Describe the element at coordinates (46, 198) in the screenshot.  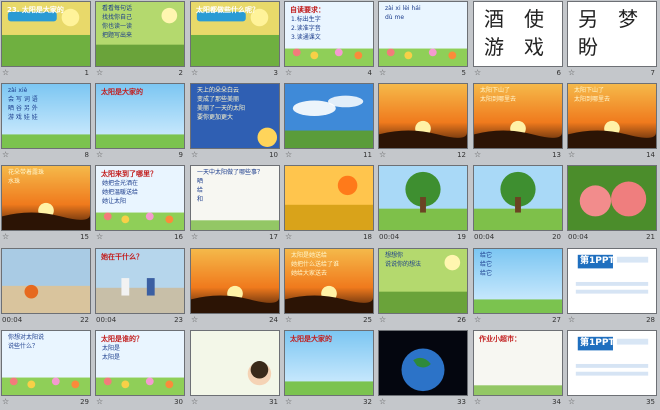
I see `slide-preview: 花朵带着露珠 水珠` at that location.